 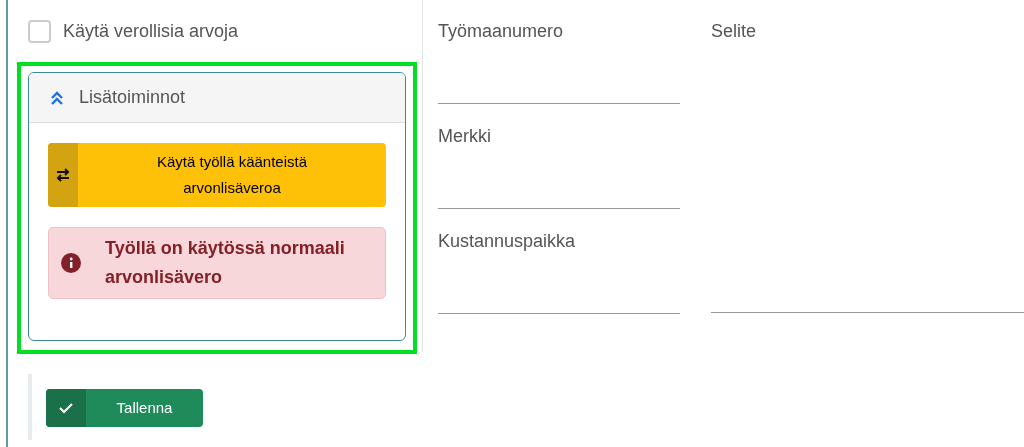 I want to click on swap-arrows-icon, so click(x=63, y=175).